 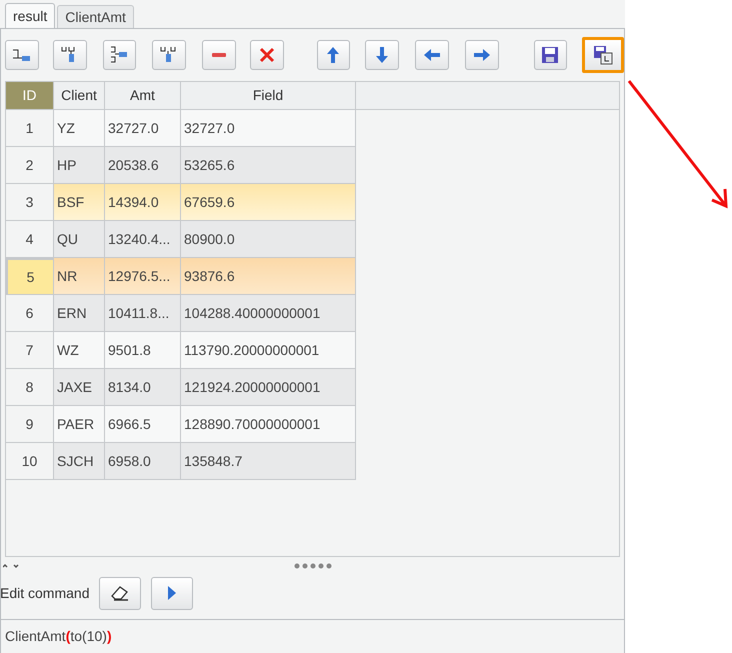 I want to click on table-cell: 6958.0, so click(x=143, y=461).